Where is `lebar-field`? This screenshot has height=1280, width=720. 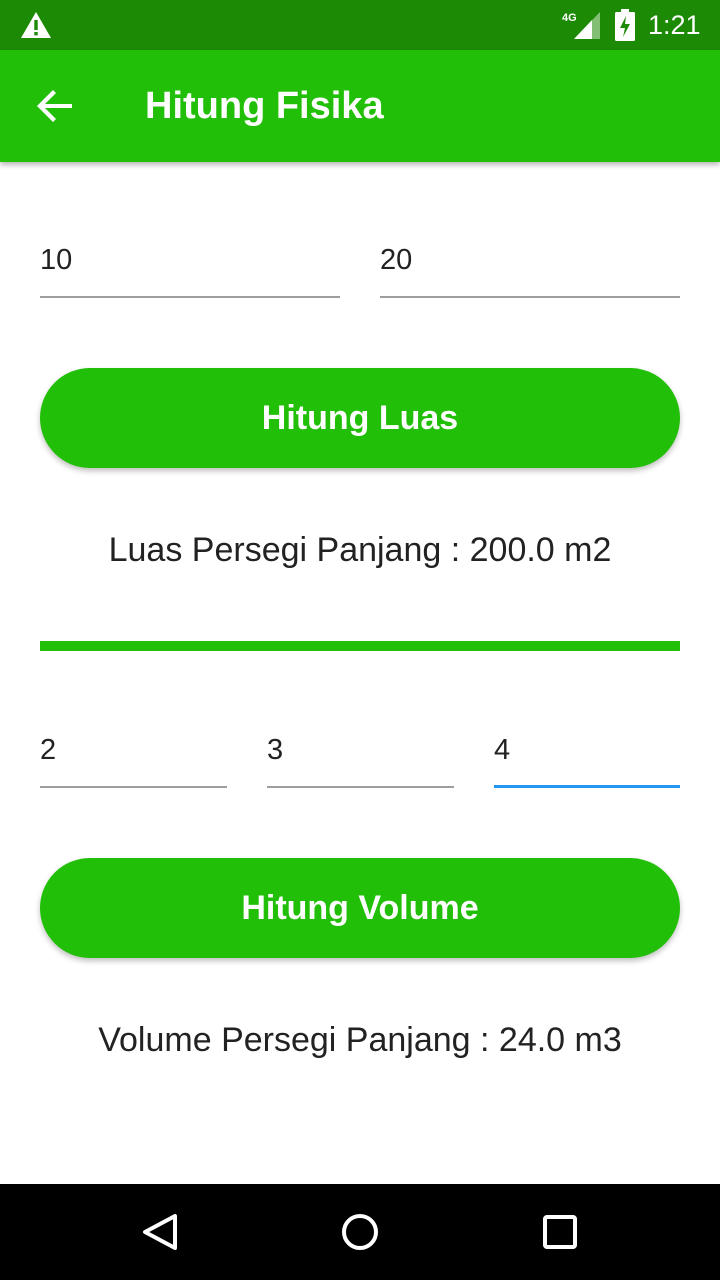 lebar-field is located at coordinates (530, 268).